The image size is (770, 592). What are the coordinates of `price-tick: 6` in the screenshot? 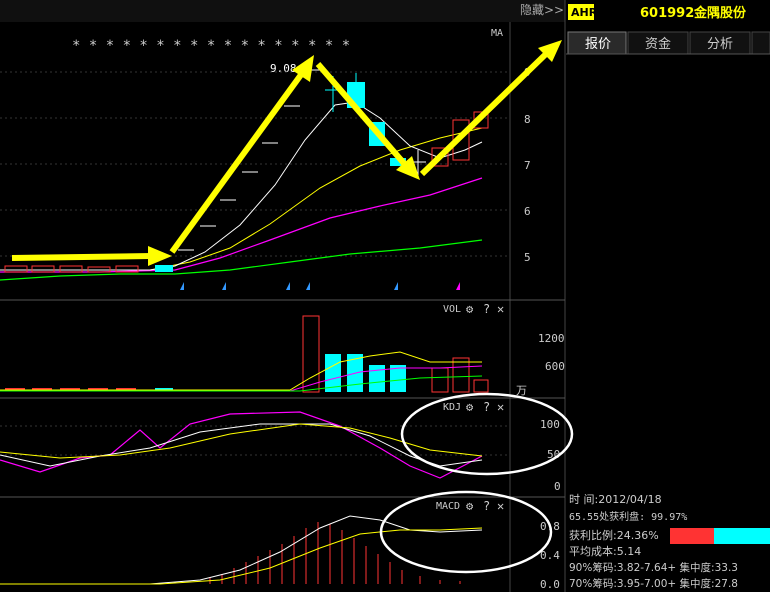 It's located at (527, 211).